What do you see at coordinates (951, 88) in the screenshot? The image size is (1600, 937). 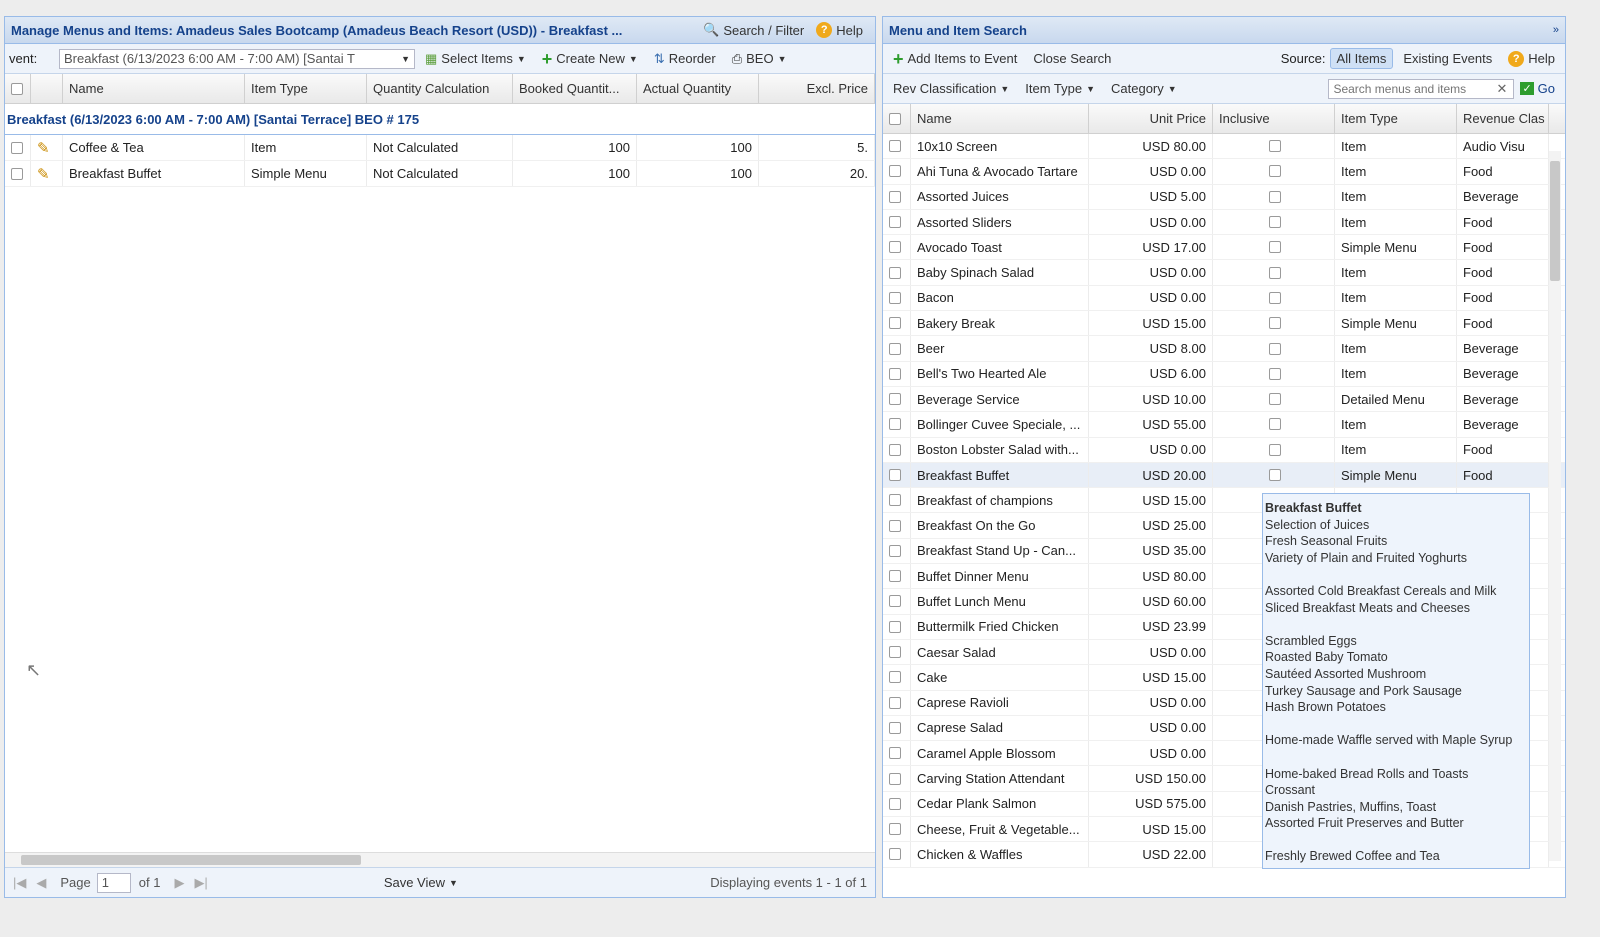 I see `rev-classification-filter: Rev Classification ▼` at bounding box center [951, 88].